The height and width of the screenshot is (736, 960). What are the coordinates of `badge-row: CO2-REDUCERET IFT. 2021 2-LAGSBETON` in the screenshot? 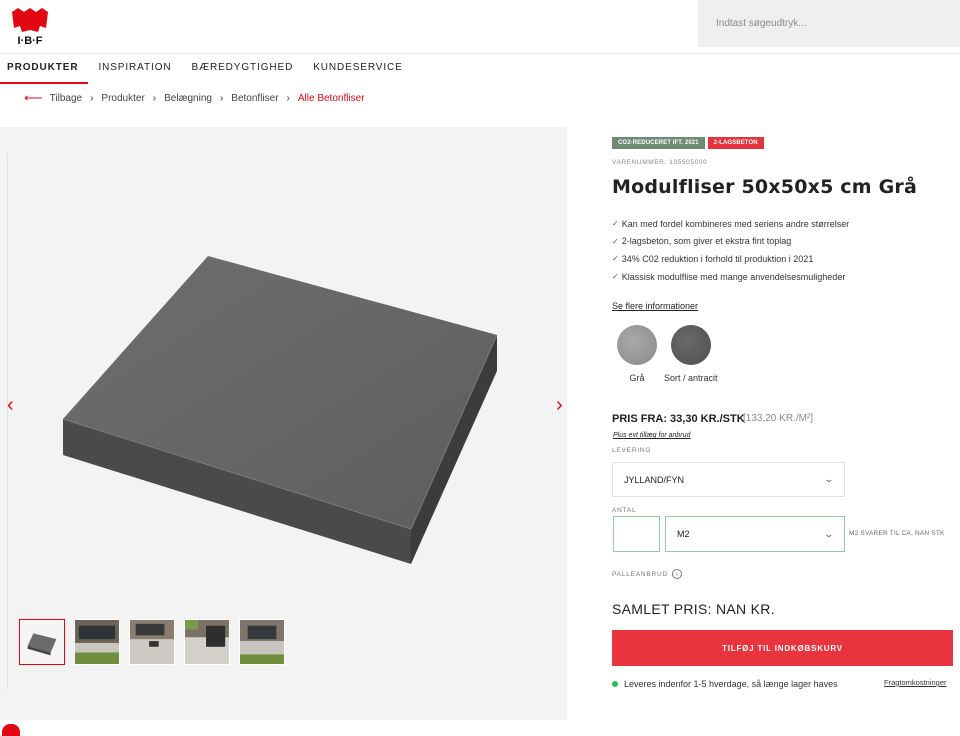 It's located at (688, 143).